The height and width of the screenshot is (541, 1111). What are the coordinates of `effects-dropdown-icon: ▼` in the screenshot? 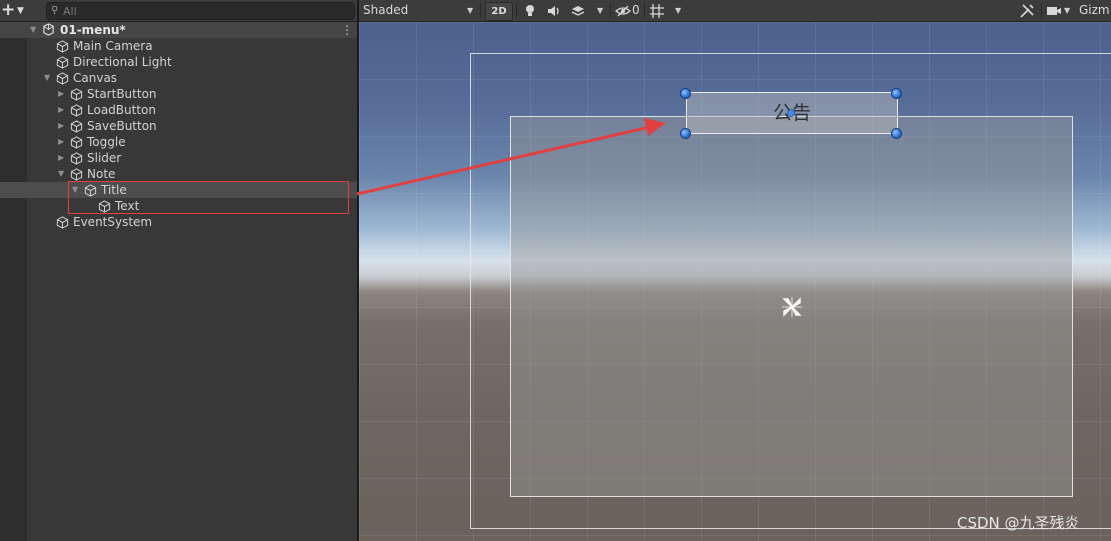 It's located at (600, 10).